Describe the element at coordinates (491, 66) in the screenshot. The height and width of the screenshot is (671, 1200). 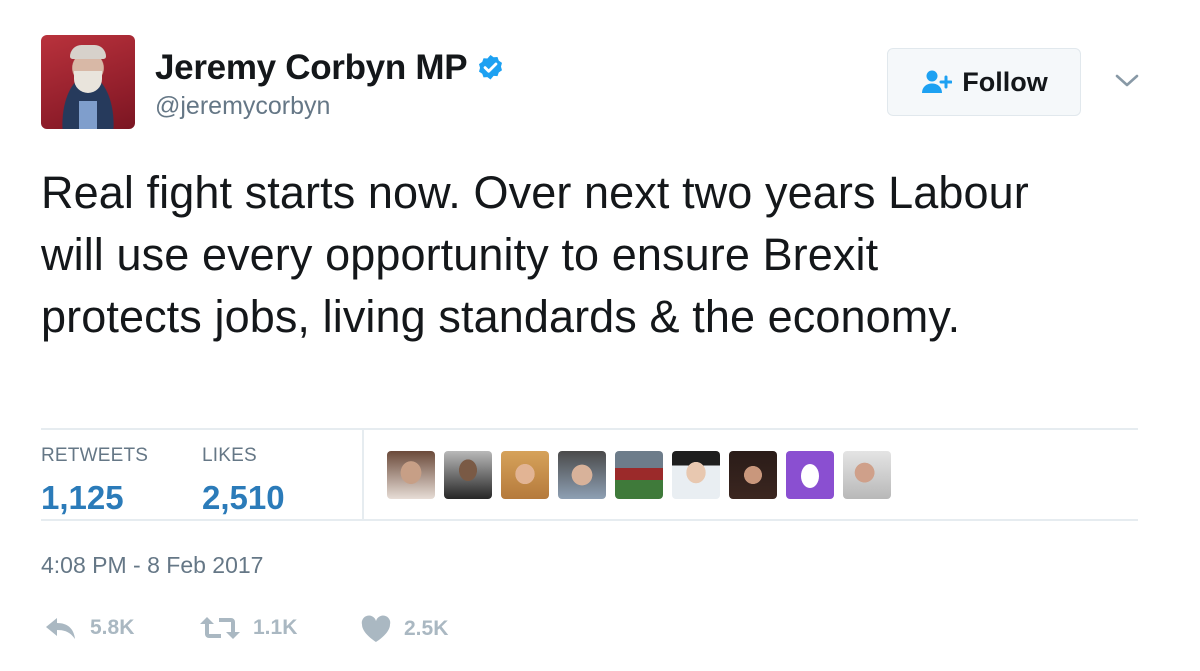
I see `verified-badge-icon` at that location.